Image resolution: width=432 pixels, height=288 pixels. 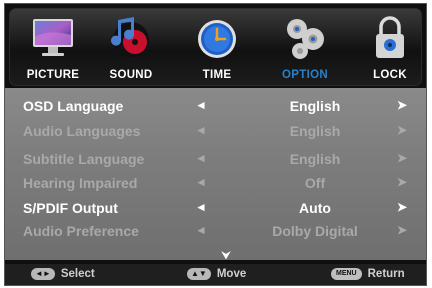 I want to click on menu-row-audio-preference: Audio Preference ◄ Dolby Digital ➤, so click(x=215, y=231).